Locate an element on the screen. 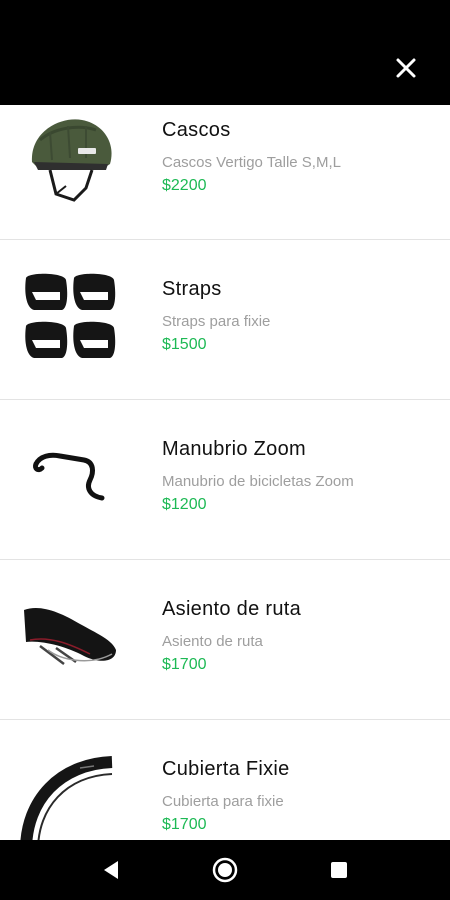 Image resolution: width=450 pixels, height=900 pixels. close-icon is located at coordinates (406, 68).